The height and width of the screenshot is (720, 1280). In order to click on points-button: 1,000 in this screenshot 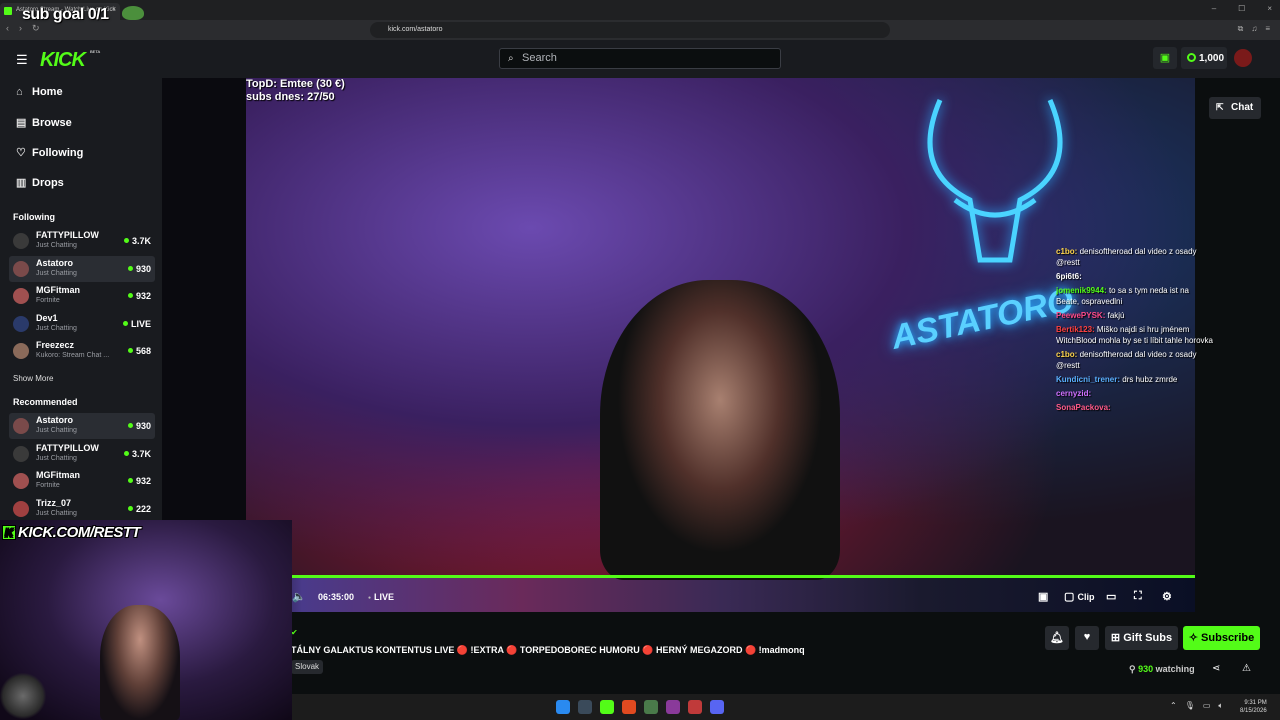, I will do `click(1204, 58)`.